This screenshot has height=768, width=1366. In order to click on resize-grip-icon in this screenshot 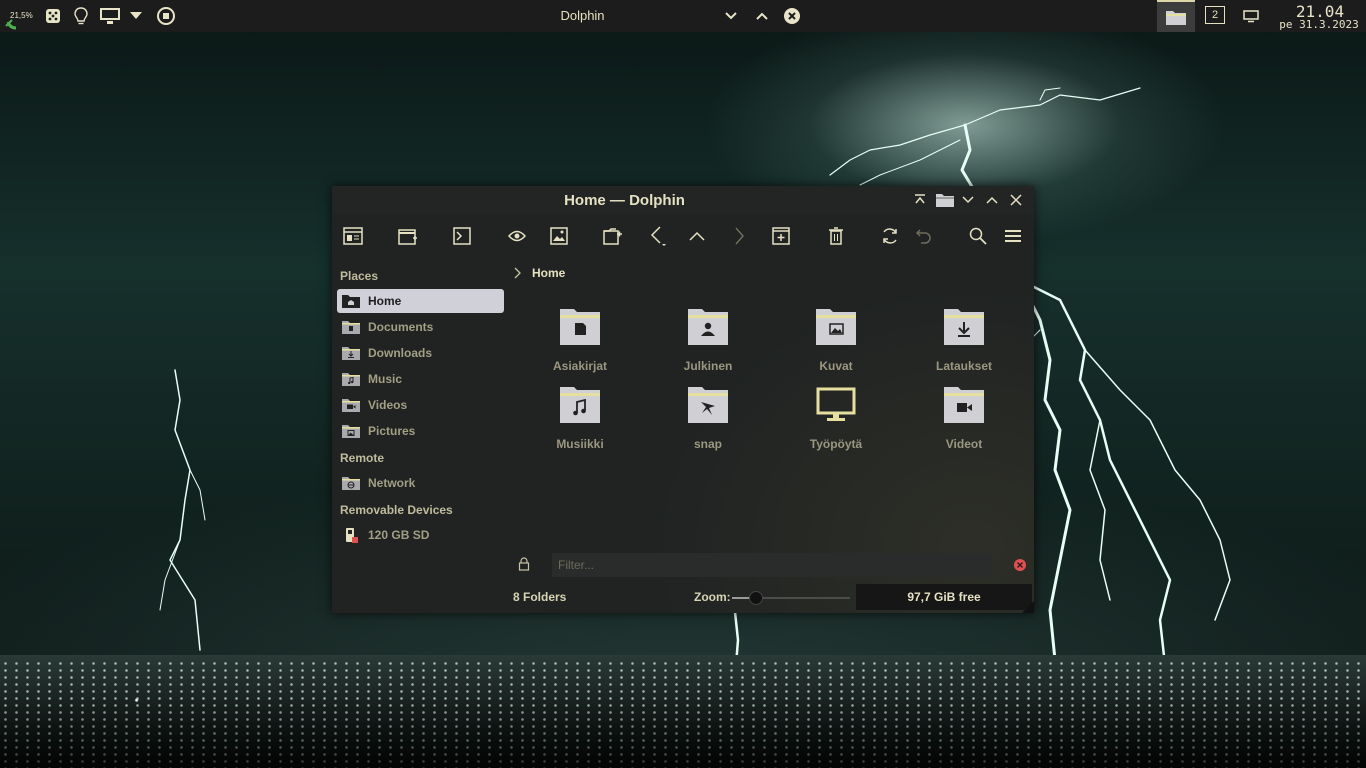, I will do `click(1028, 607)`.